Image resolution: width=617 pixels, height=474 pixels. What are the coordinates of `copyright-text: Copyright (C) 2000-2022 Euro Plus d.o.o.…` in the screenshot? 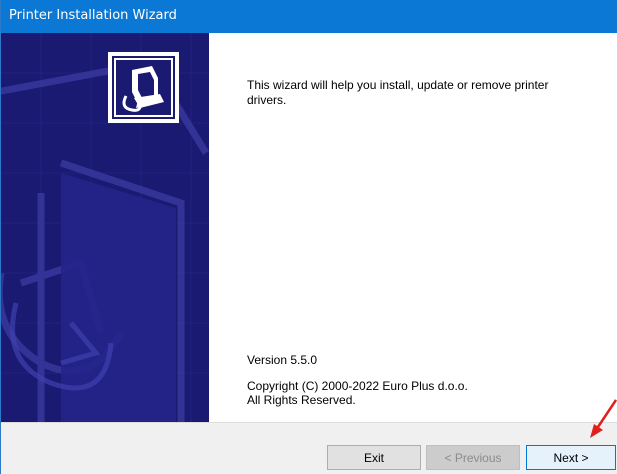 It's located at (357, 393).